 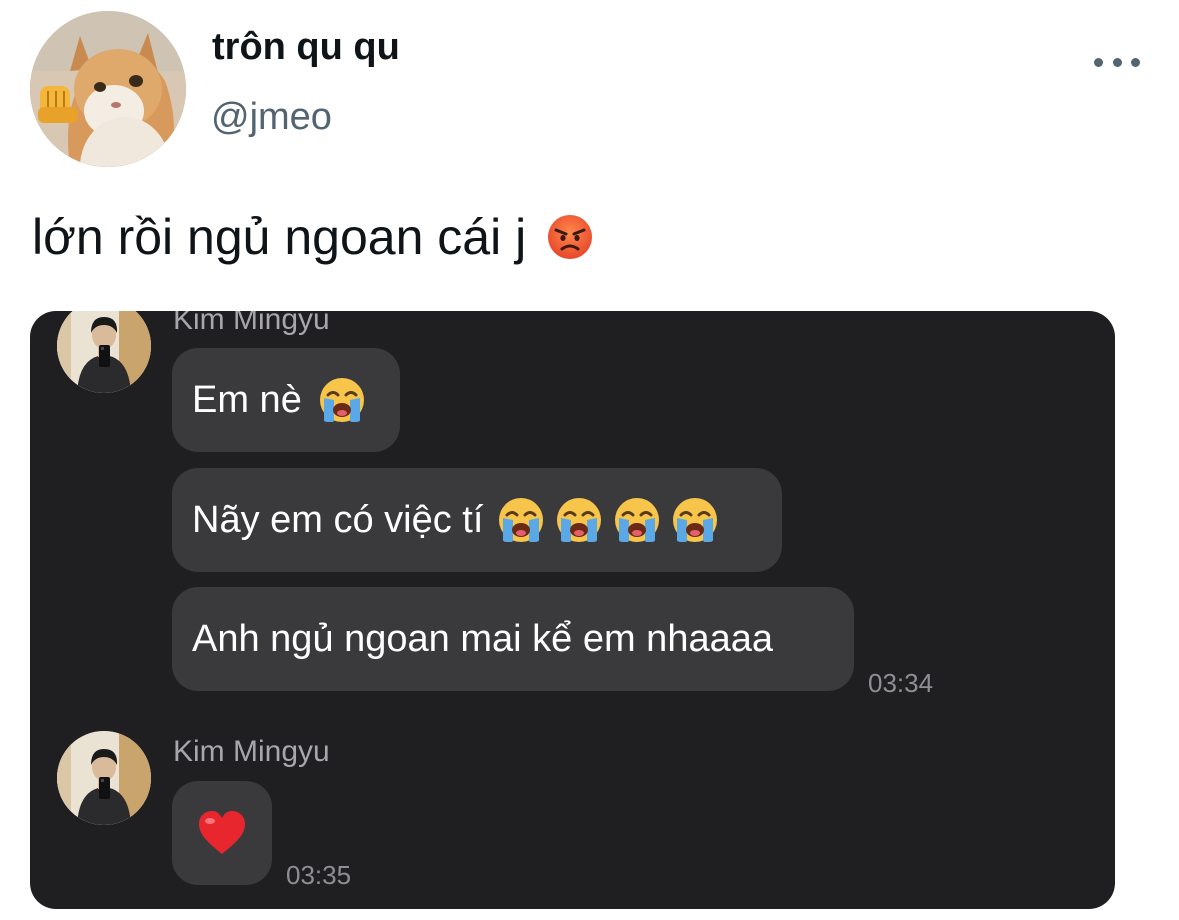 I want to click on message-bubble, so click(x=222, y=833).